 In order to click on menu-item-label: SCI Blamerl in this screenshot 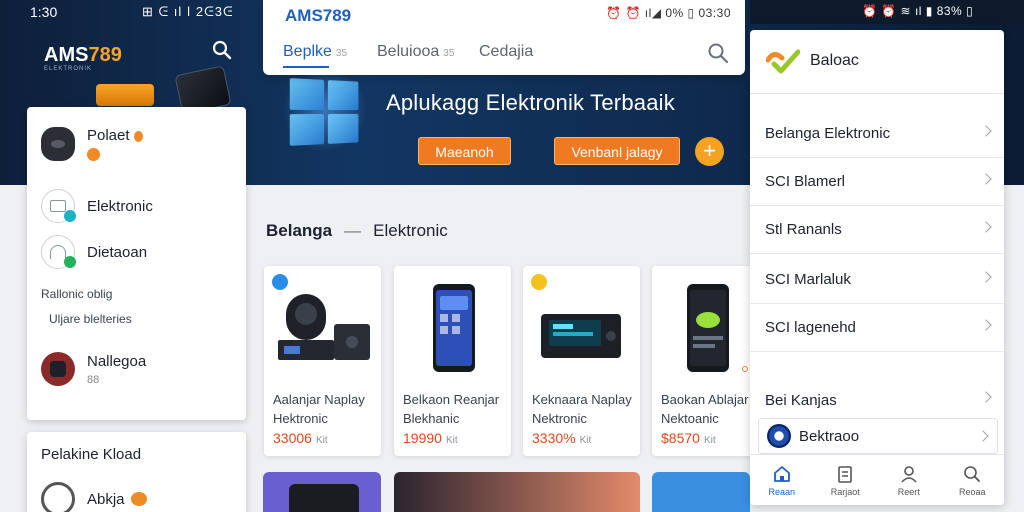, I will do `click(805, 181)`.